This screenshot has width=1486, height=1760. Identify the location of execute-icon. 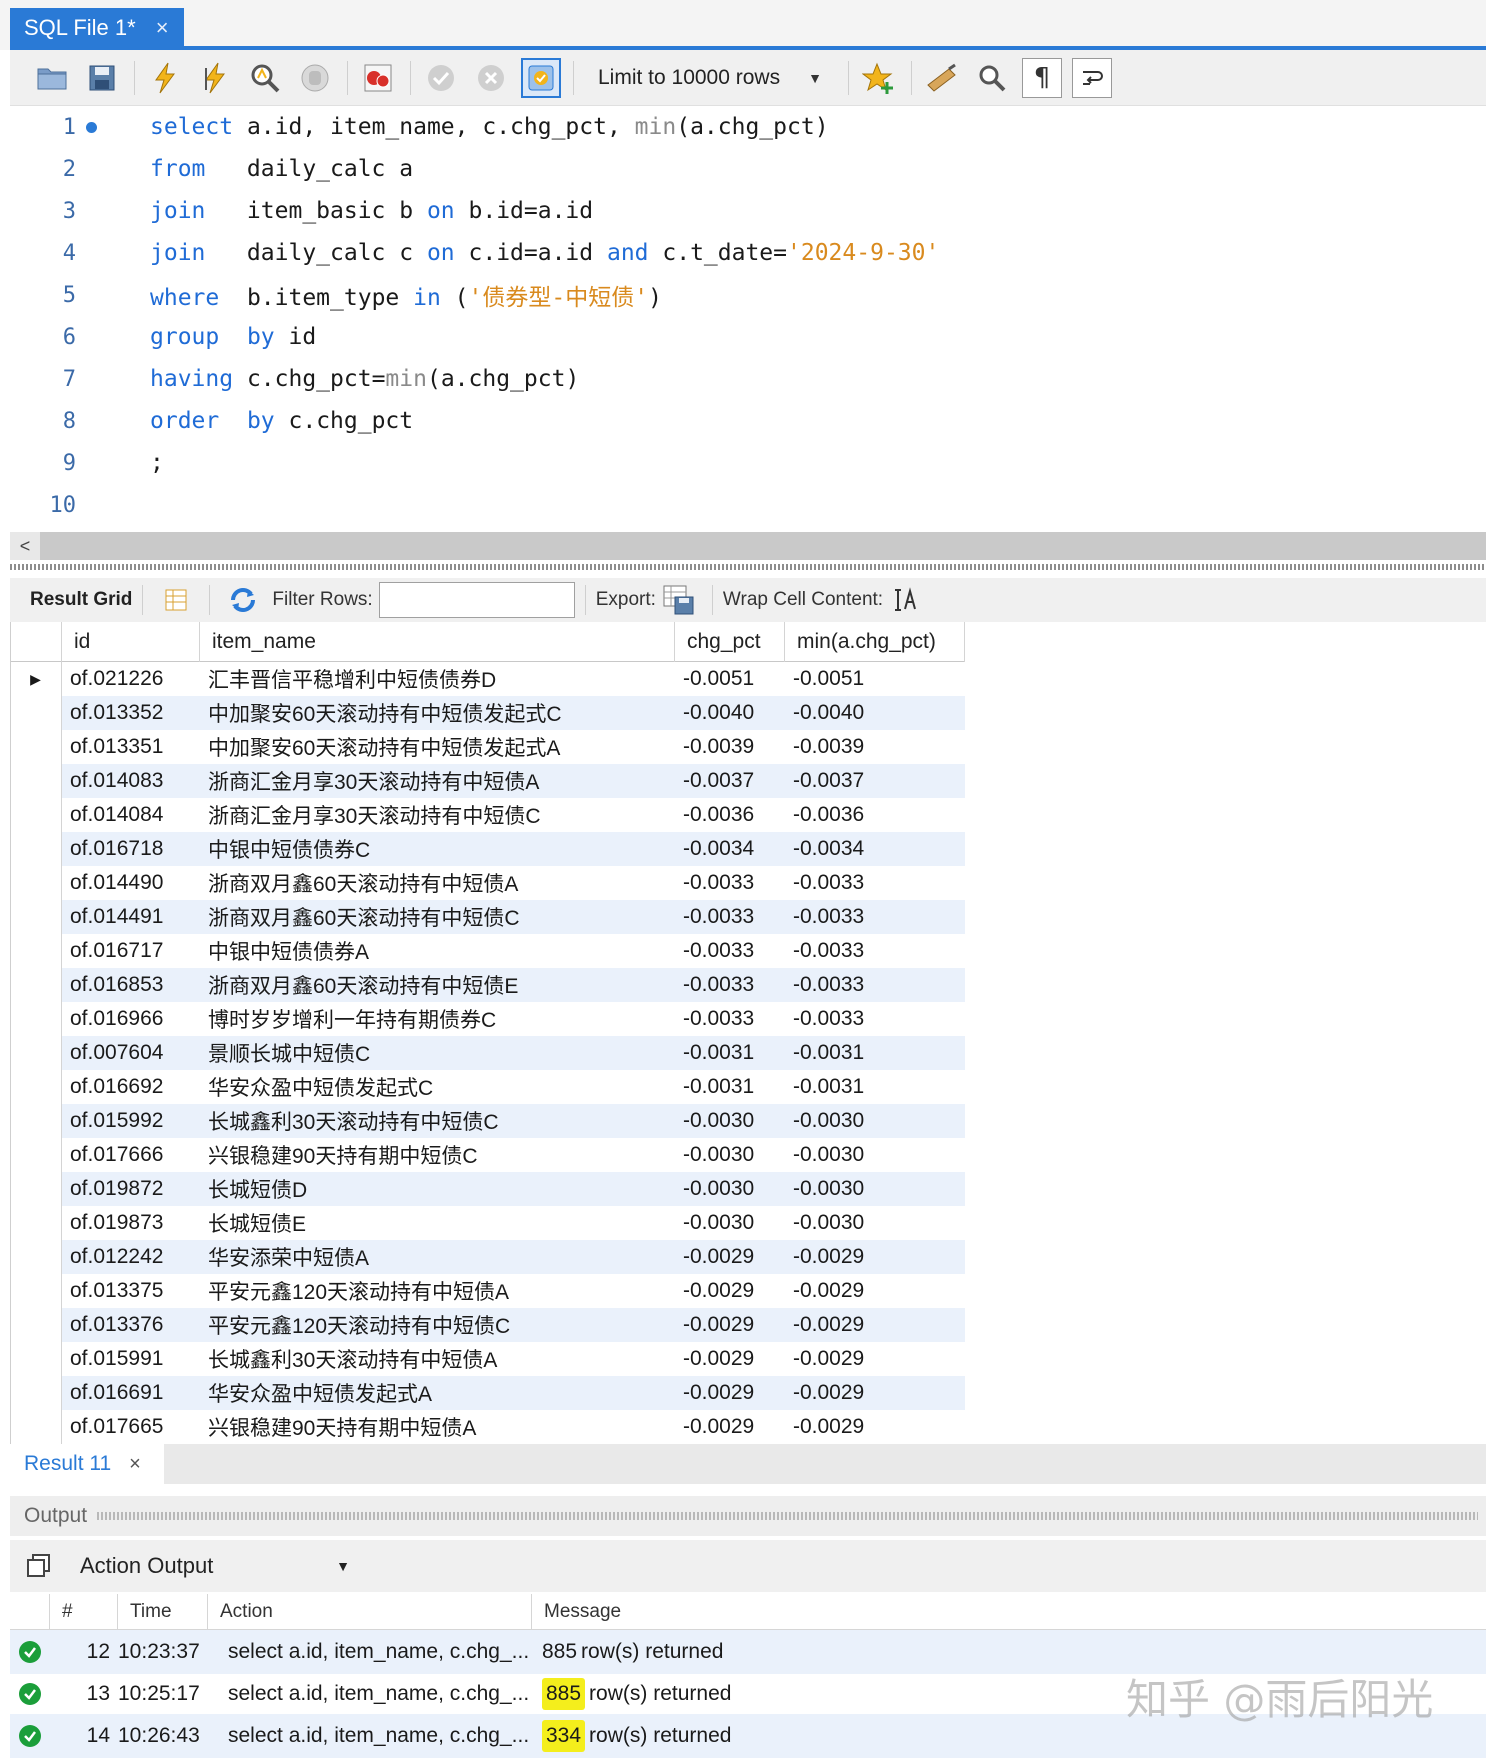
(165, 78).